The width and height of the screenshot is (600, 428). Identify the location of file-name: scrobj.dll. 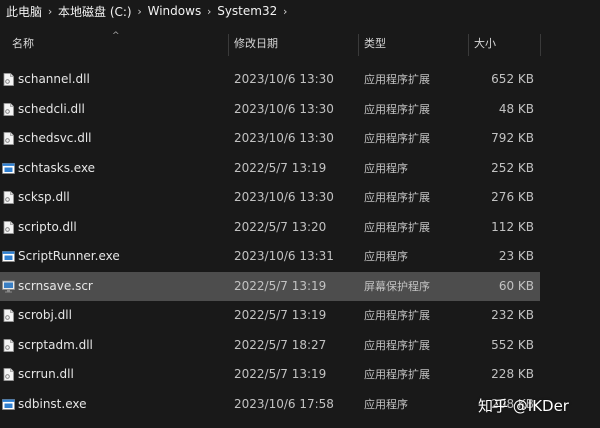
(45, 315).